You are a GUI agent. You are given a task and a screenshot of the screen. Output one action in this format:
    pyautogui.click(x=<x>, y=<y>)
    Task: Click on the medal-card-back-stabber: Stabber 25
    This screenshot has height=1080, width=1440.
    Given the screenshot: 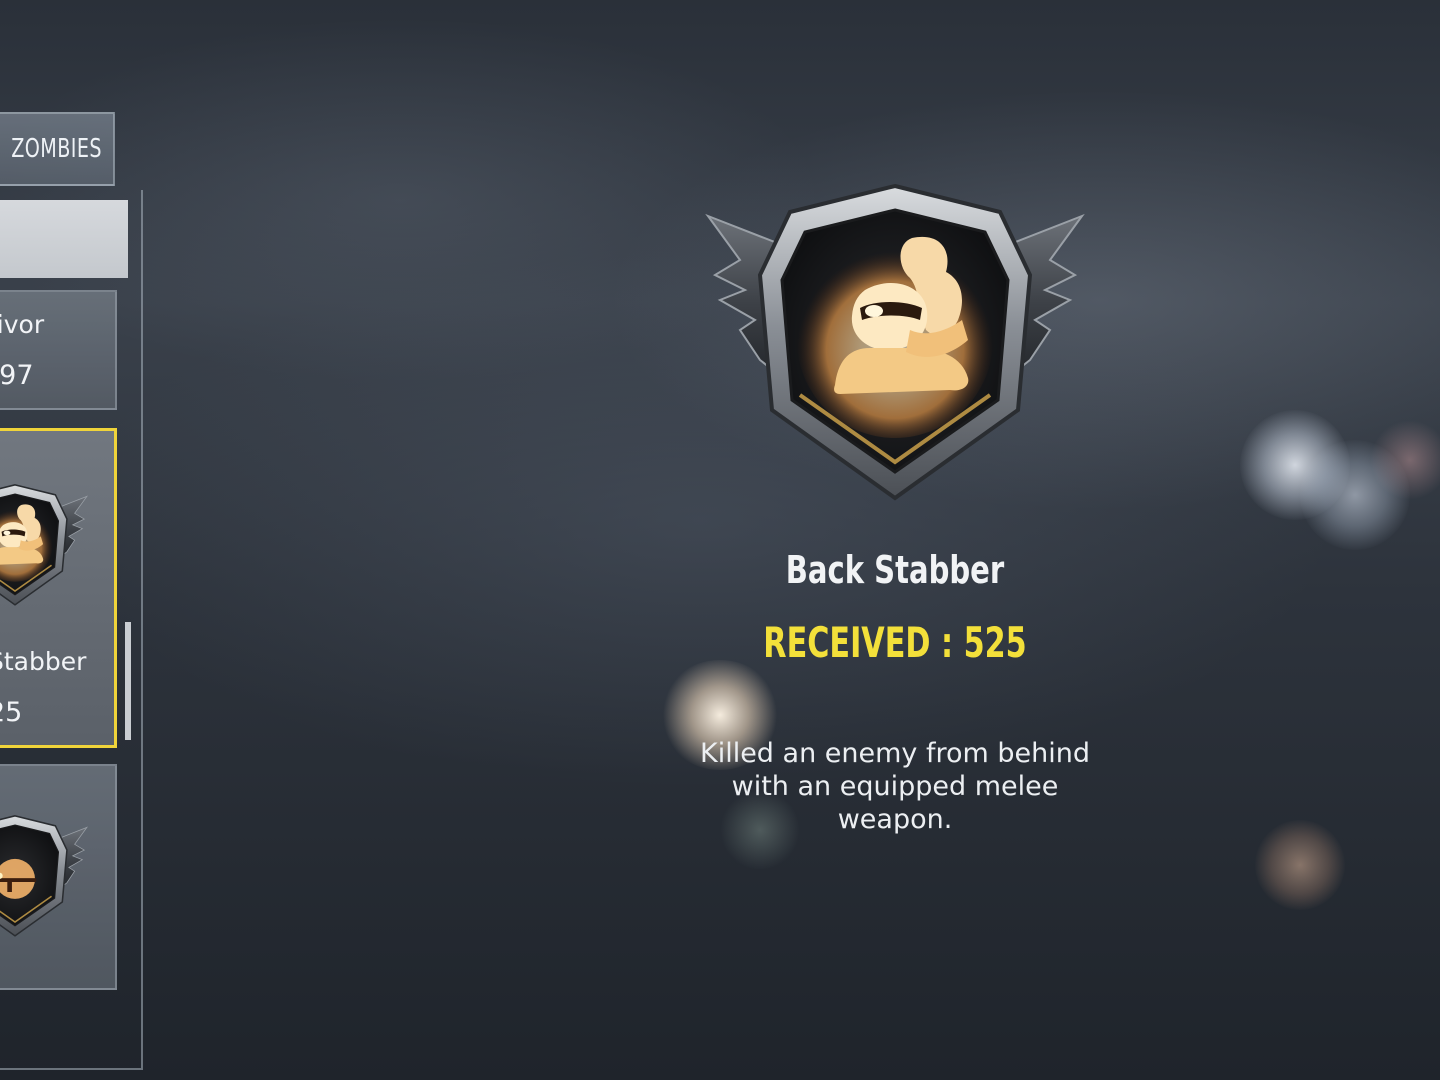 What is the action you would take?
    pyautogui.click(x=58, y=588)
    